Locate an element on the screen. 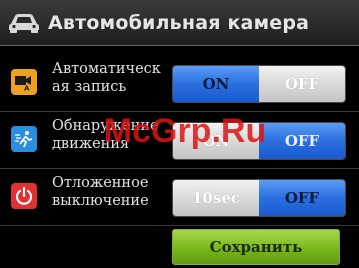 The height and width of the screenshot is (268, 359). toggle-auto-record: ON OFF is located at coordinates (259, 84).